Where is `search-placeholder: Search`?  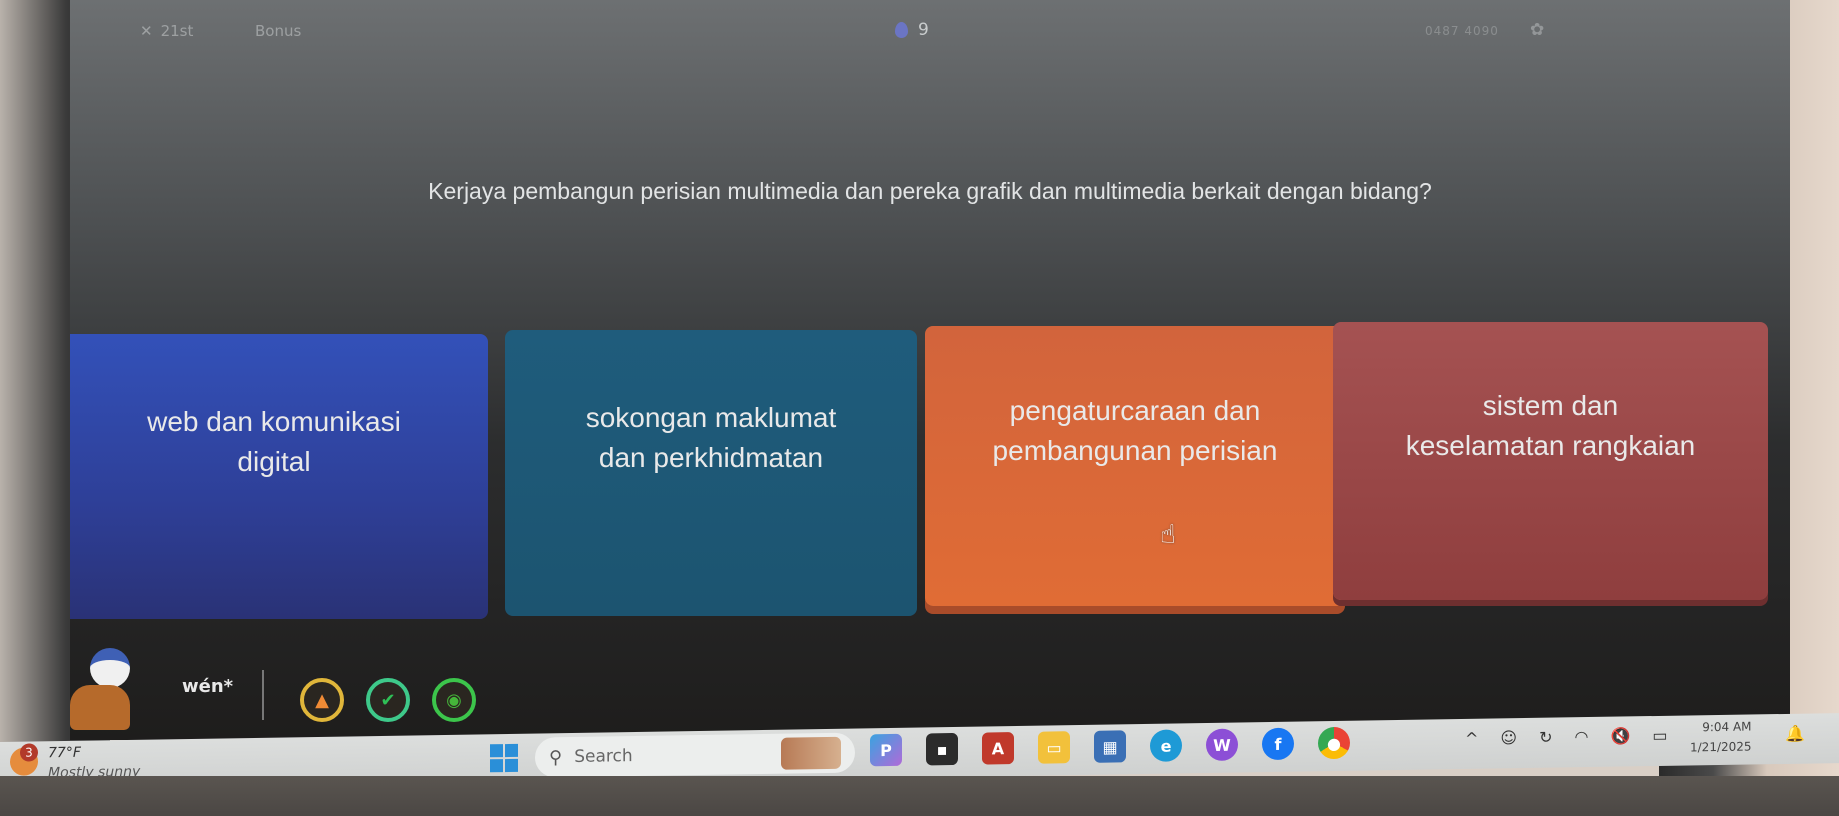
search-placeholder: Search is located at coordinates (603, 756).